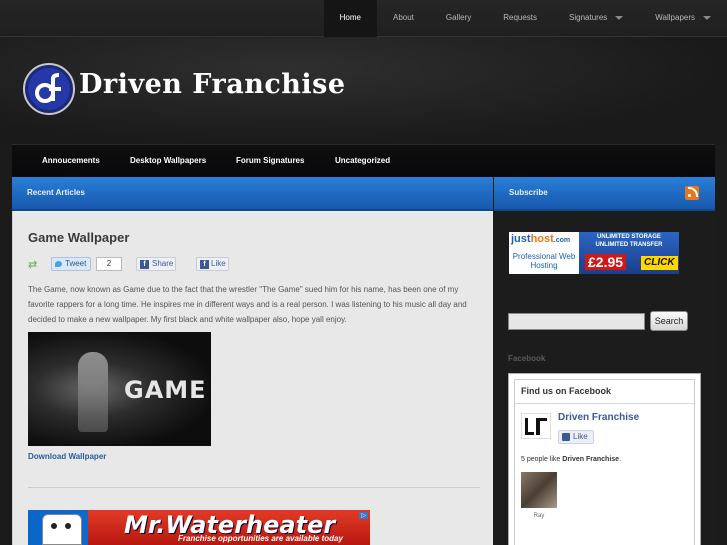 Image resolution: width=727 pixels, height=545 pixels. I want to click on nav-home-label: Home, so click(350, 17).